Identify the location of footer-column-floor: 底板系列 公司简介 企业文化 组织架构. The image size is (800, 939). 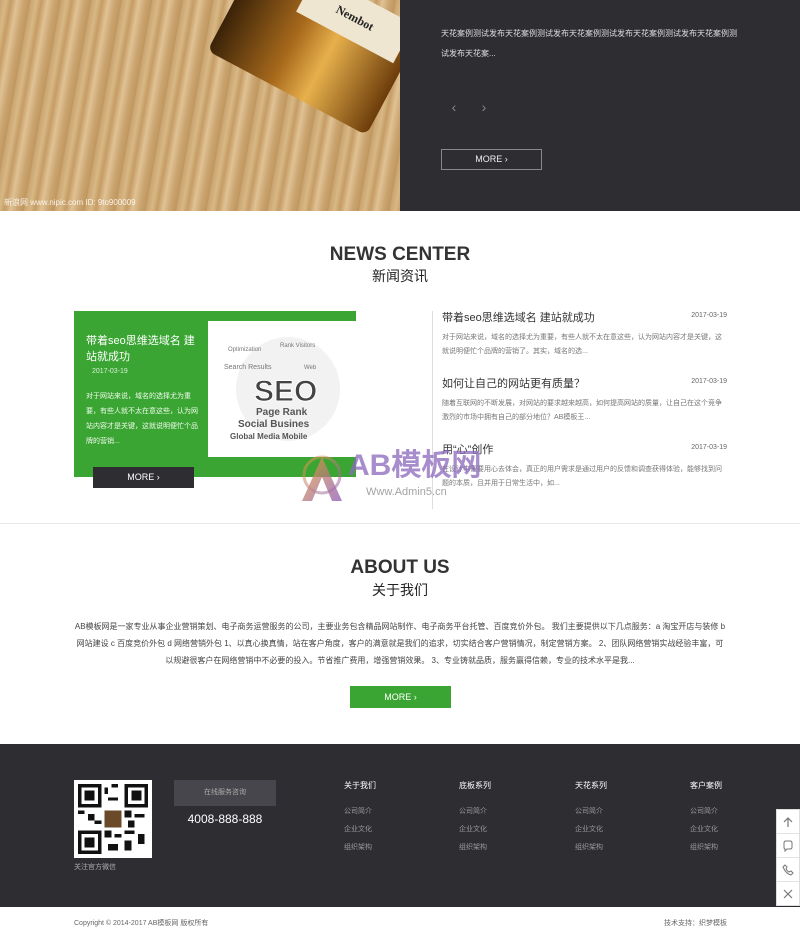
(499, 818).